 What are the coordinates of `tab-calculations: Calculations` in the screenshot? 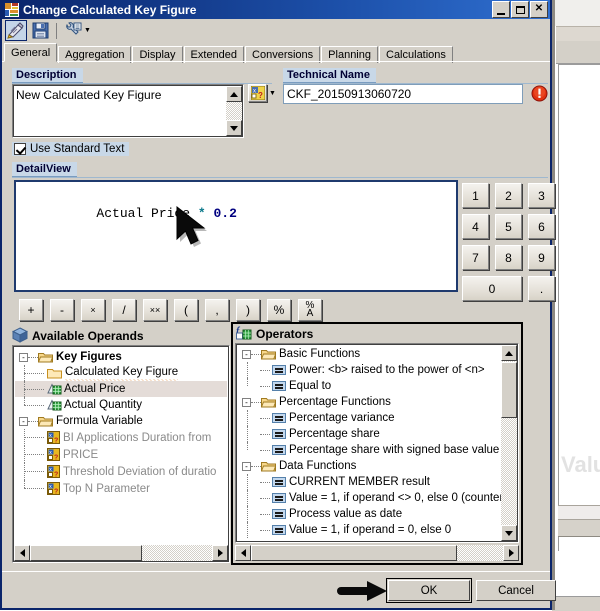 It's located at (416, 54).